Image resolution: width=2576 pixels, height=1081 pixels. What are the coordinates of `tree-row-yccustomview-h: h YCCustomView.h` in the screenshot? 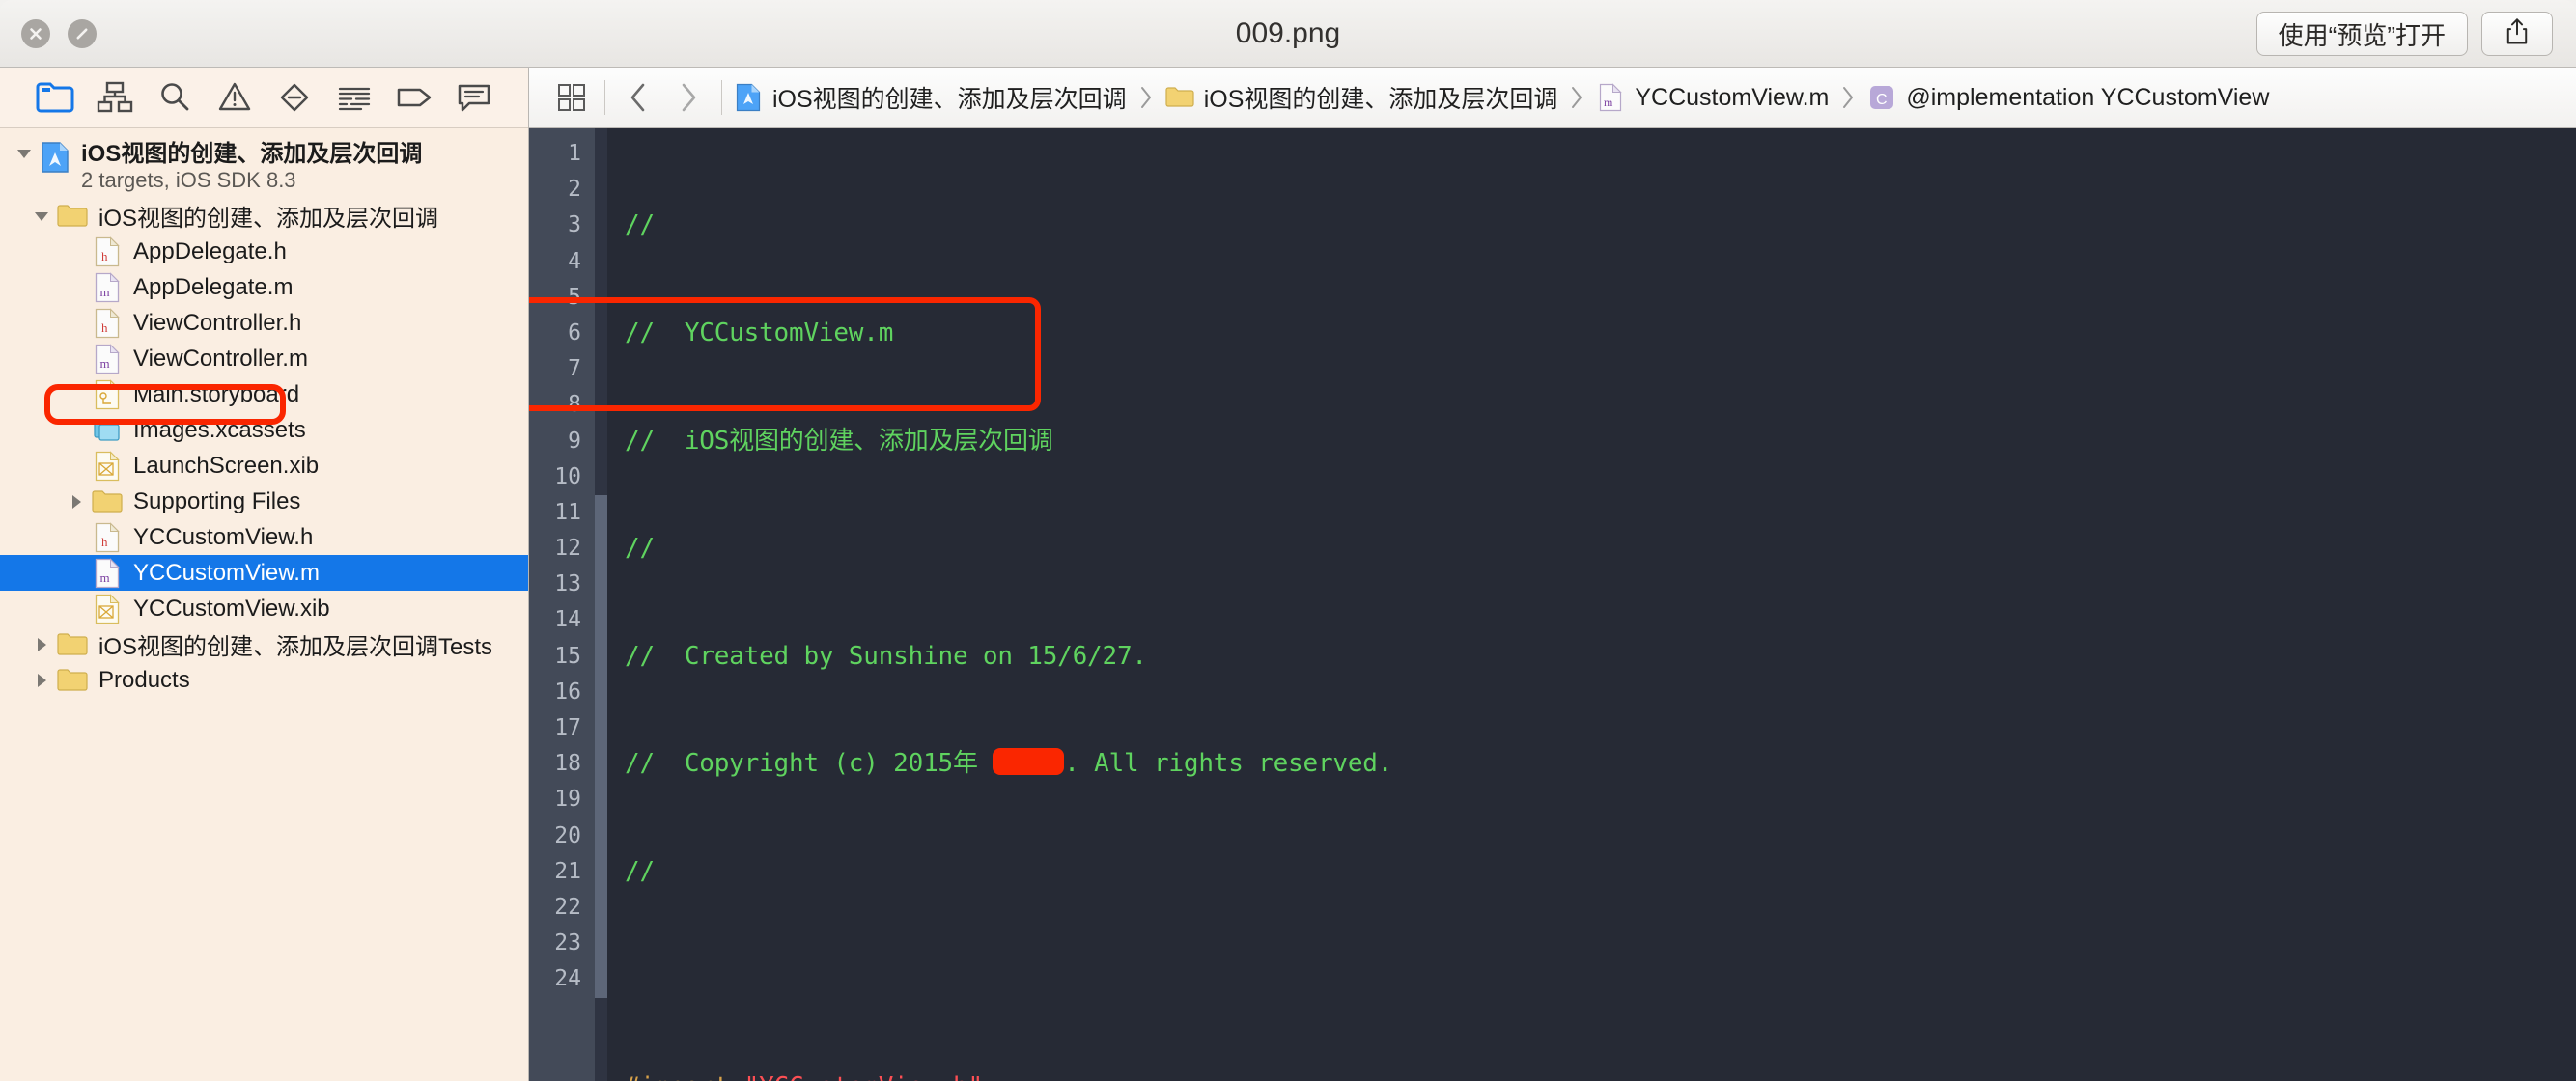 It's located at (264, 537).